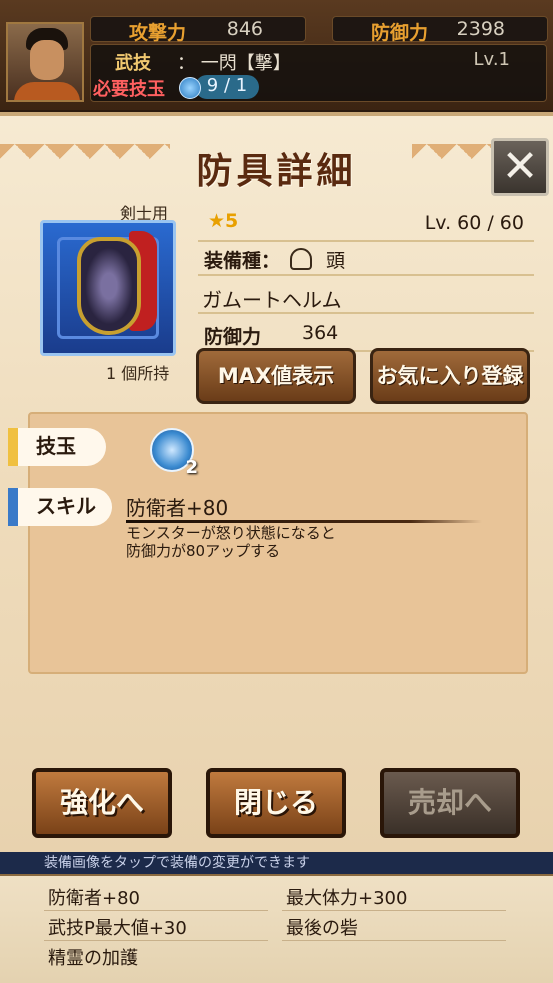 This screenshot has width=553, height=983. I want to click on bonus-item: 精霊の加護, so click(93, 958).